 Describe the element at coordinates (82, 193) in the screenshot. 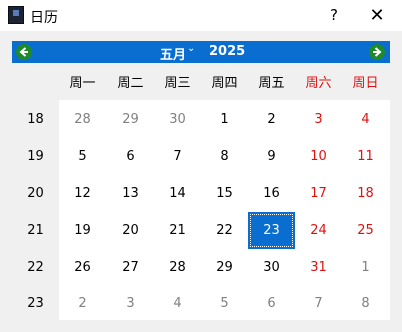

I see `day-cell: 12` at that location.